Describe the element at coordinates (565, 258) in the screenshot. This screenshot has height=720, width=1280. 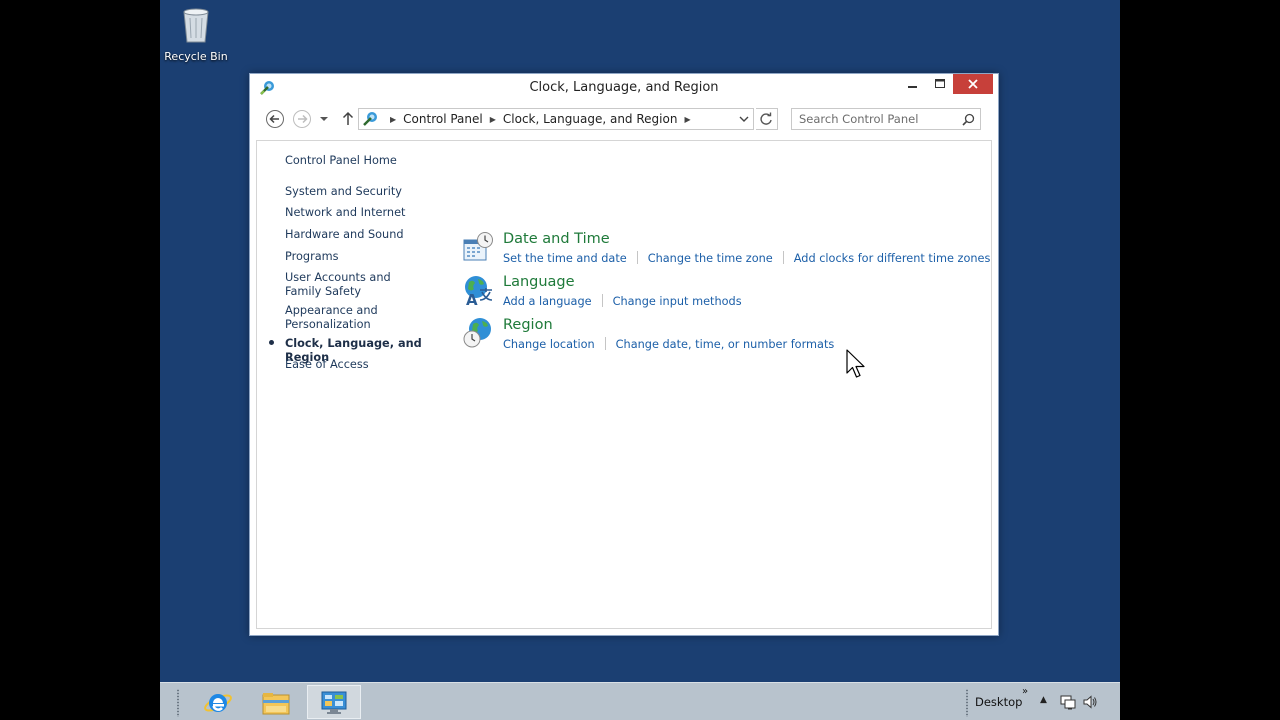
I see `set-time-date-link: Set the time and date` at that location.